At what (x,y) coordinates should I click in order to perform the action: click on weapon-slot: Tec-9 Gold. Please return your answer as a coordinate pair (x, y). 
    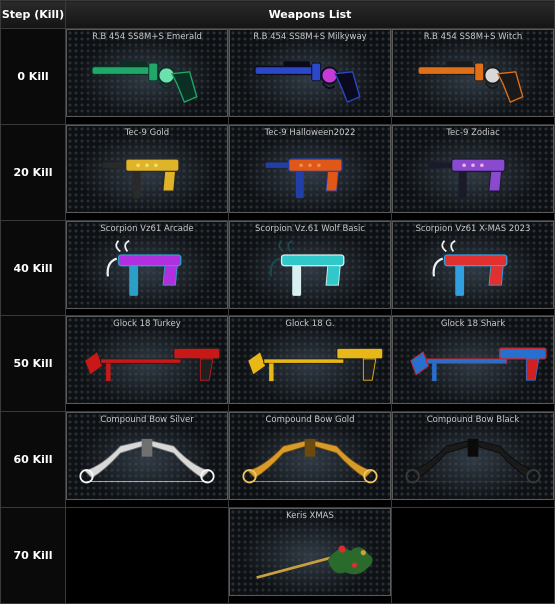
    Looking at the image, I should click on (147, 172).